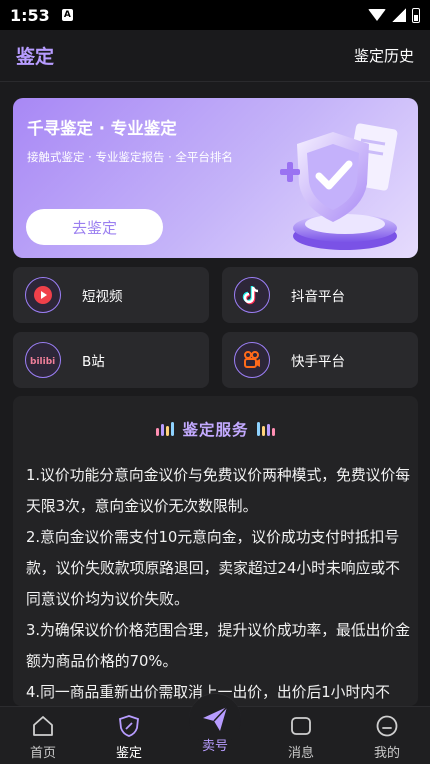 This screenshot has width=430, height=764. What do you see at coordinates (377, 15) in the screenshot?
I see `wifi-icon` at bounding box center [377, 15].